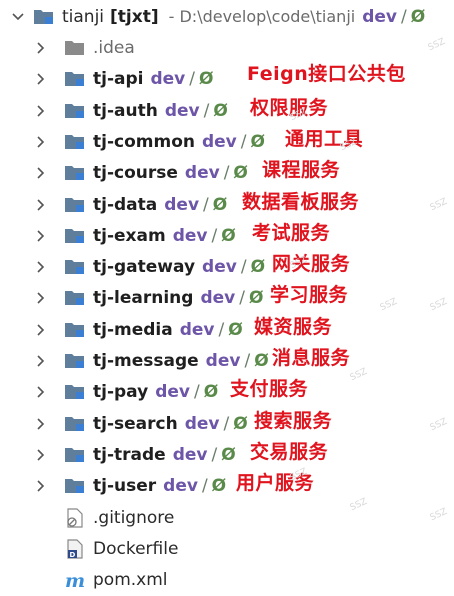 The image size is (454, 596). What do you see at coordinates (134, 517) in the screenshot?
I see `file-name: .gitignore` at bounding box center [134, 517].